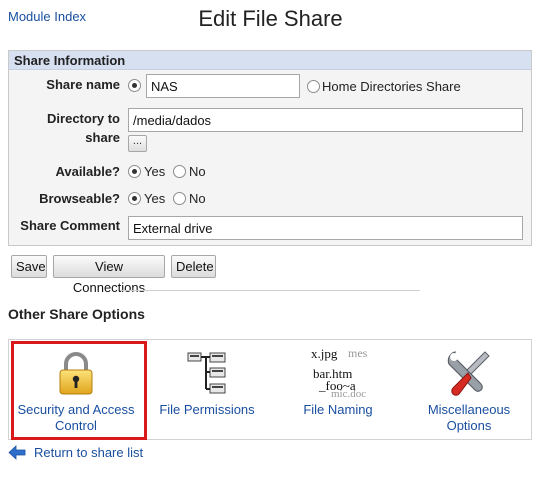 The width and height of the screenshot is (541, 489). I want to click on home-directories-radio, so click(313, 86).